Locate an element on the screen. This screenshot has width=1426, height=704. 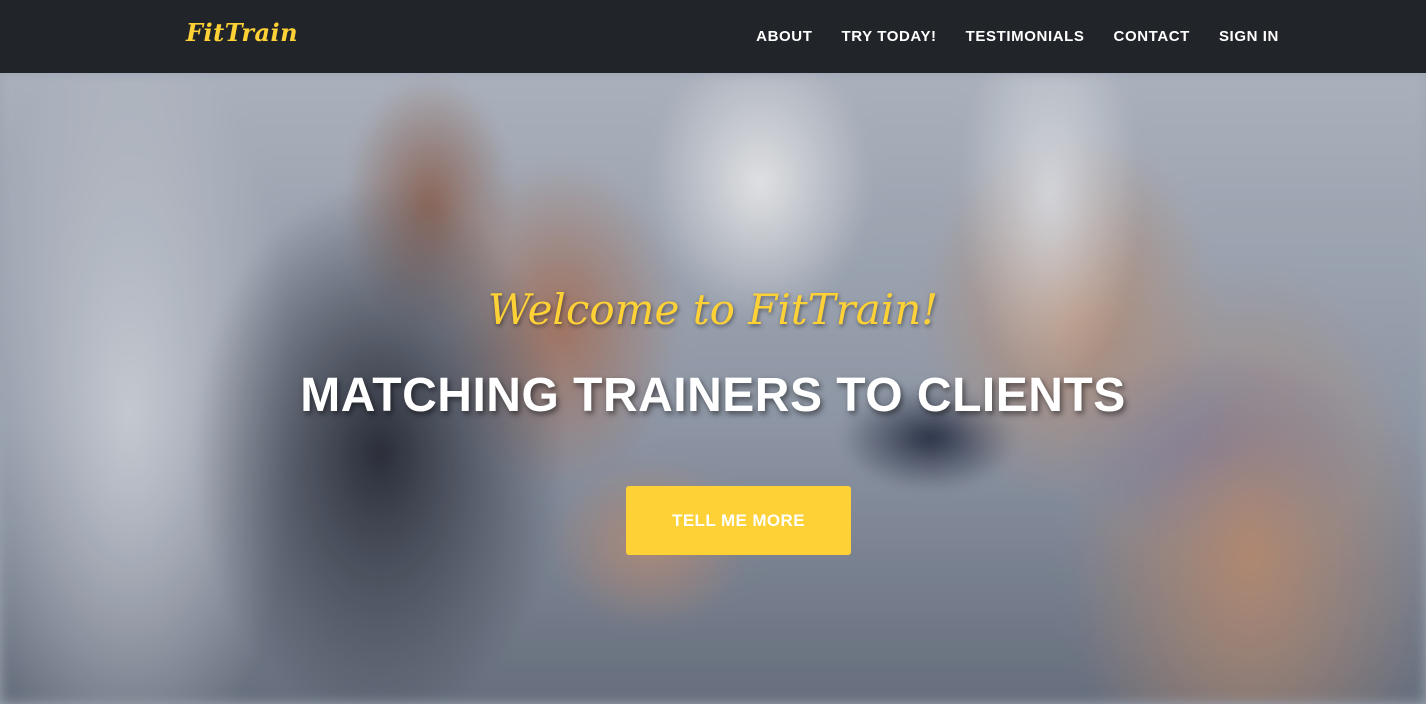
nav-item-about: ABOUT is located at coordinates (784, 36).